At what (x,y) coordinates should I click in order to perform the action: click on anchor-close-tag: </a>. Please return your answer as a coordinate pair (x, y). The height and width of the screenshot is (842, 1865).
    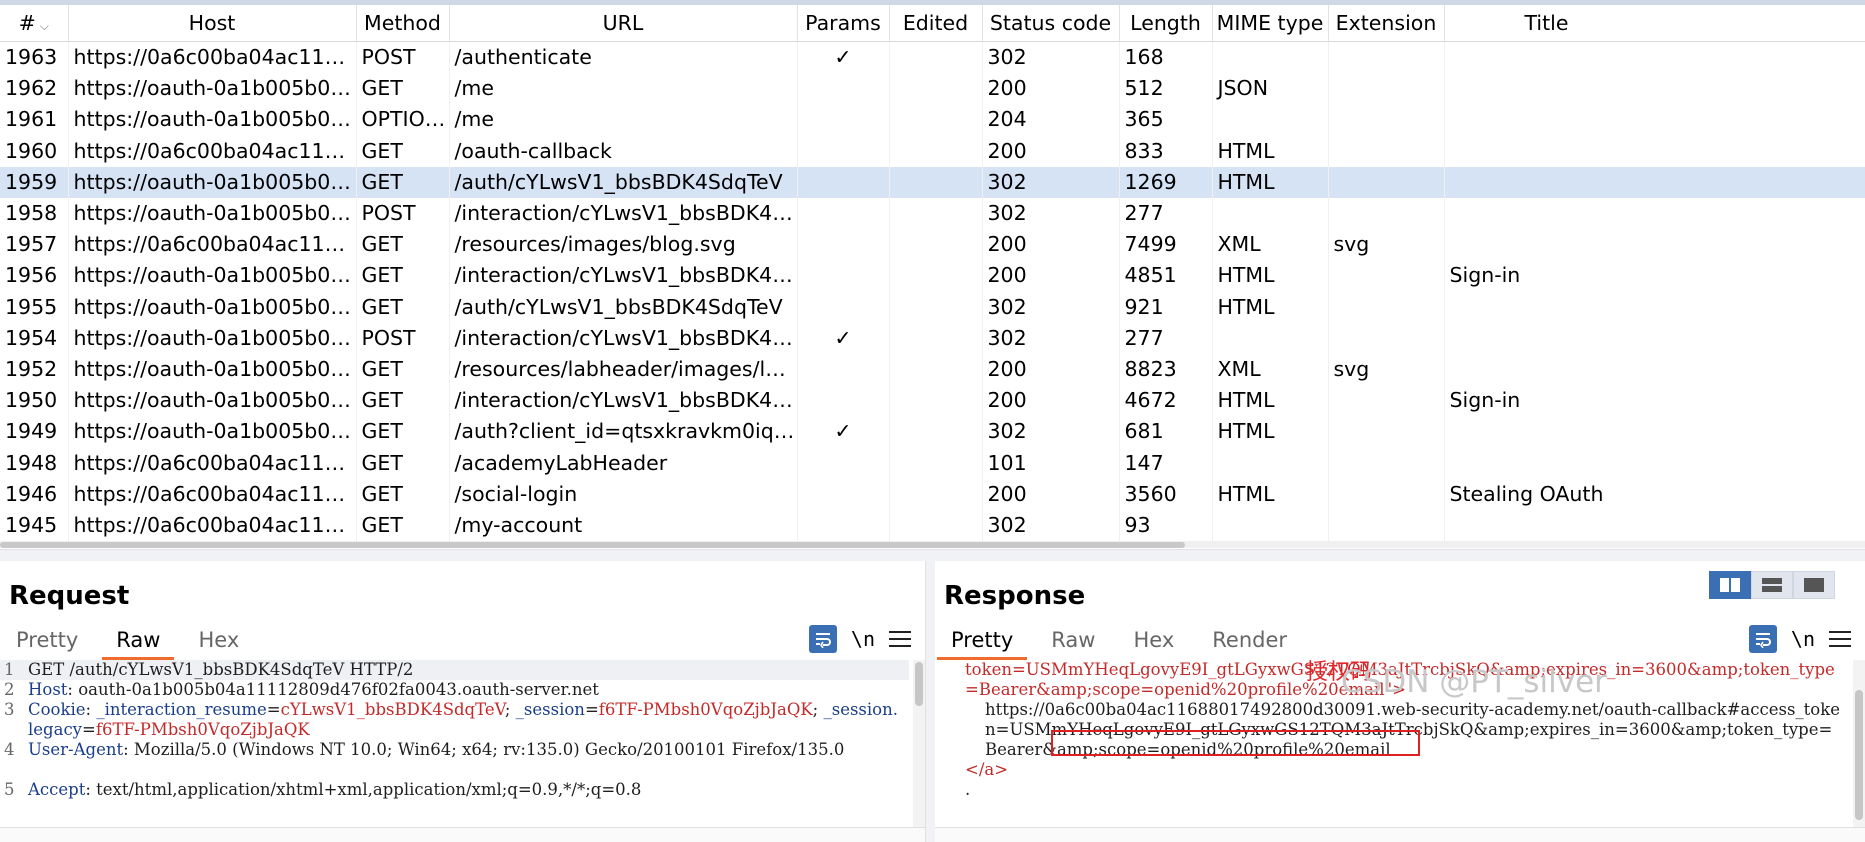
    Looking at the image, I should click on (987, 769).